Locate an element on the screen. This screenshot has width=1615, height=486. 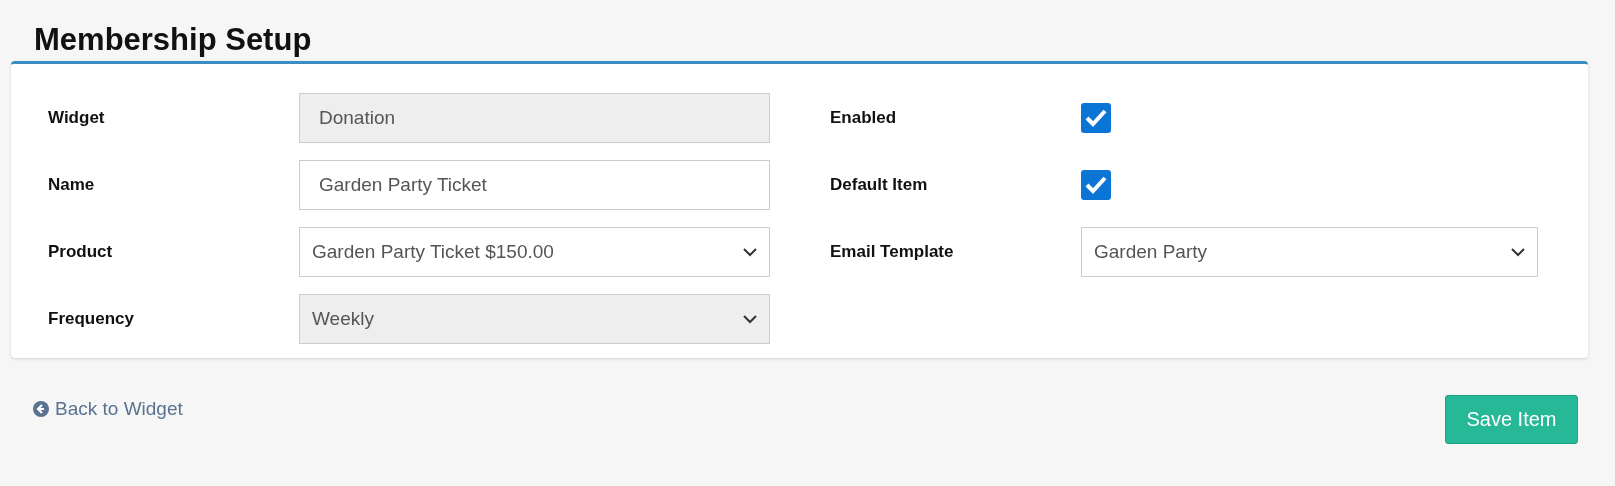
field-label: Product is located at coordinates (81, 252).